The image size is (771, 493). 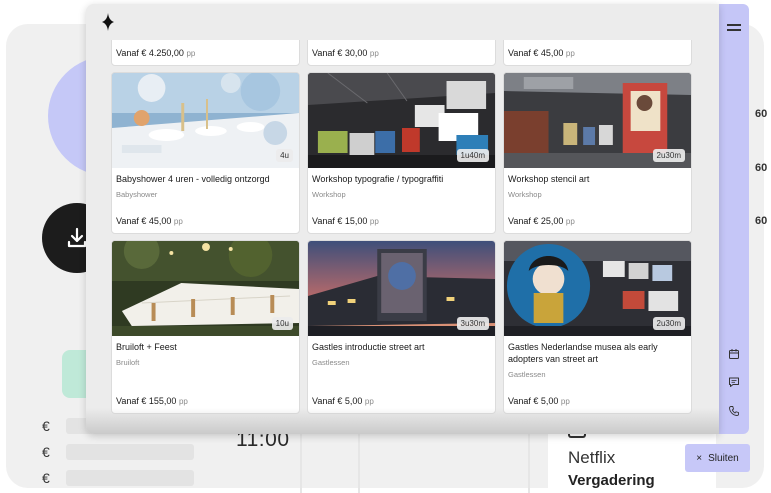 What do you see at coordinates (159, 401) in the screenshot?
I see `price-value: € 155,00` at bounding box center [159, 401].